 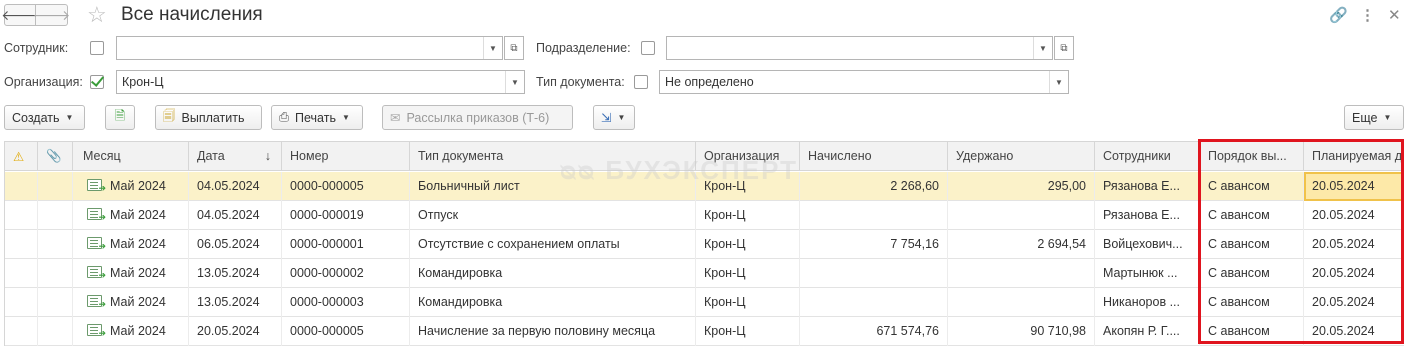 I want to click on doctype-field: Не определено ▼, so click(x=864, y=82).